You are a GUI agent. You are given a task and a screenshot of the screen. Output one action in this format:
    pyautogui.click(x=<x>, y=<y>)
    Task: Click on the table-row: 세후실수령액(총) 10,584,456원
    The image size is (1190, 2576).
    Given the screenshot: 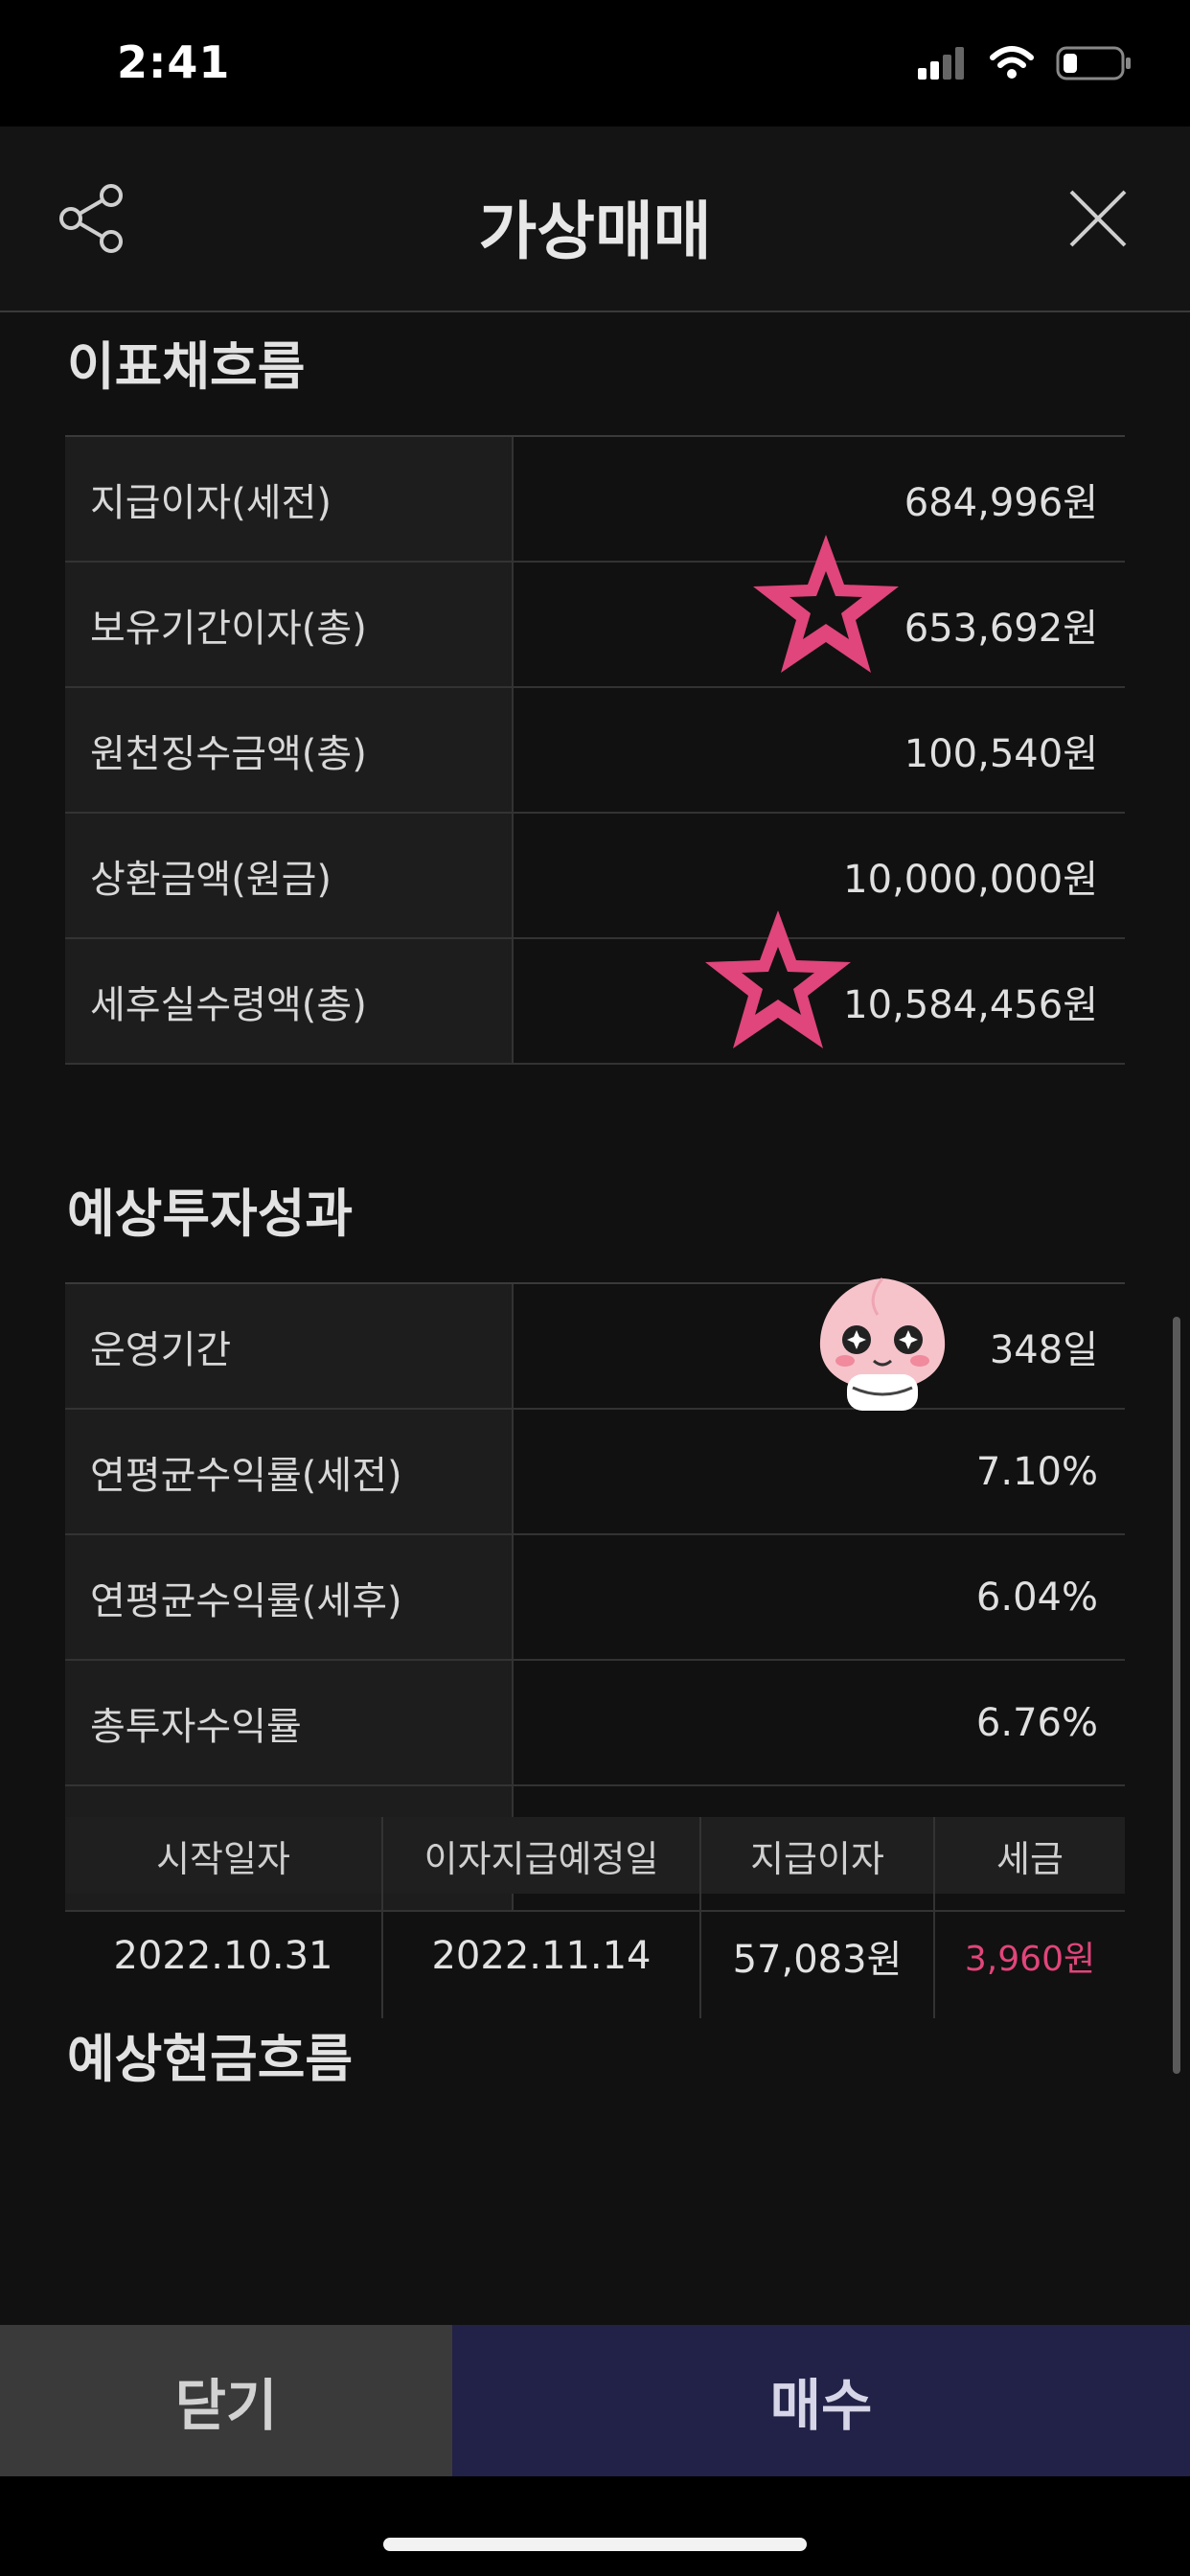 What is the action you would take?
    pyautogui.click(x=595, y=1002)
    